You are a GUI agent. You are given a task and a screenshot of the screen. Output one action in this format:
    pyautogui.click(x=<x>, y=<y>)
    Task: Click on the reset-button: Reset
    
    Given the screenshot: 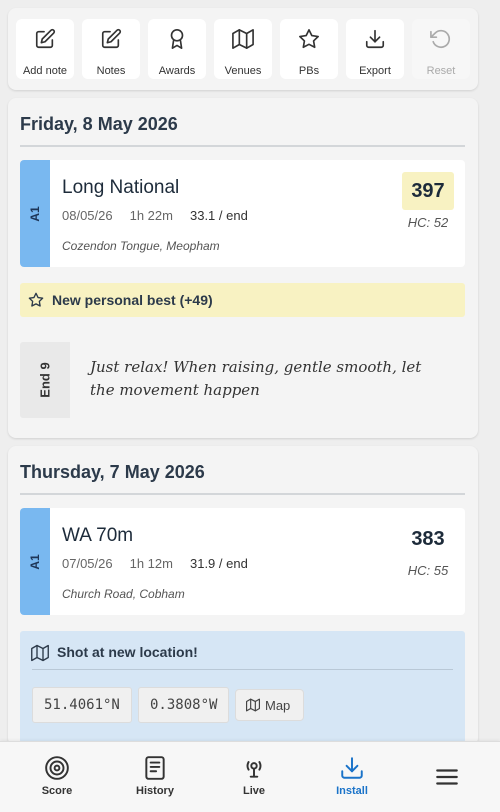 What is the action you would take?
    pyautogui.click(x=441, y=49)
    